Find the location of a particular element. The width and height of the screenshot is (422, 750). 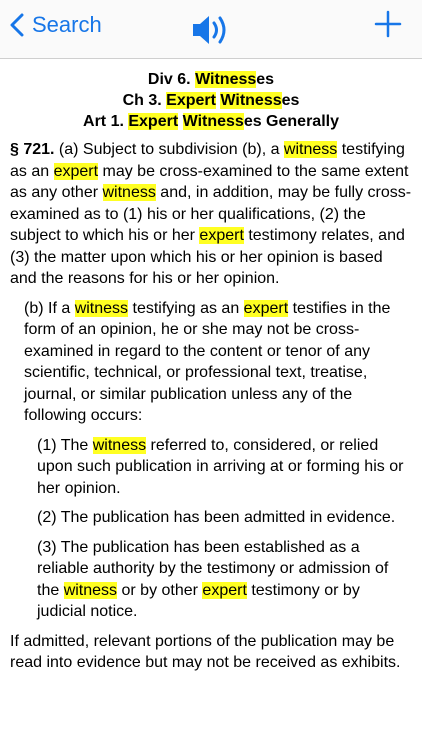

heading-division: Div 6. Witnesses is located at coordinates (211, 79).